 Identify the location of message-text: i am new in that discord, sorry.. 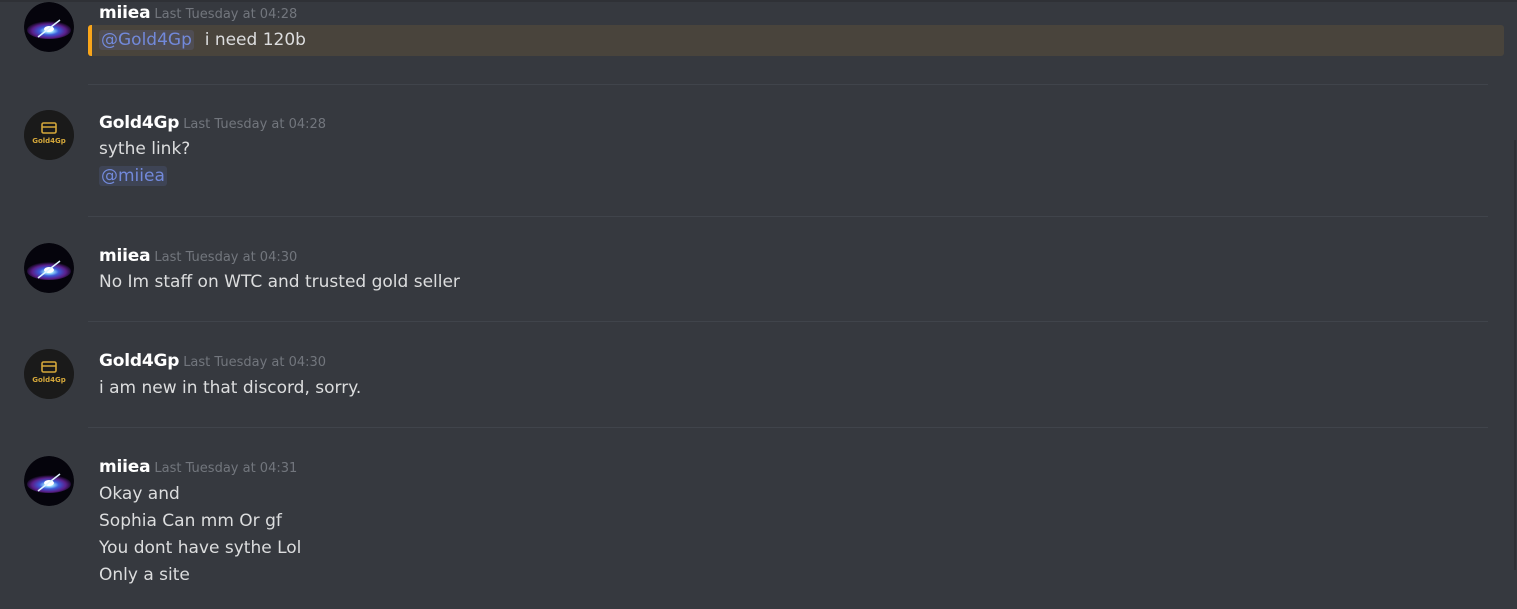
(230, 388).